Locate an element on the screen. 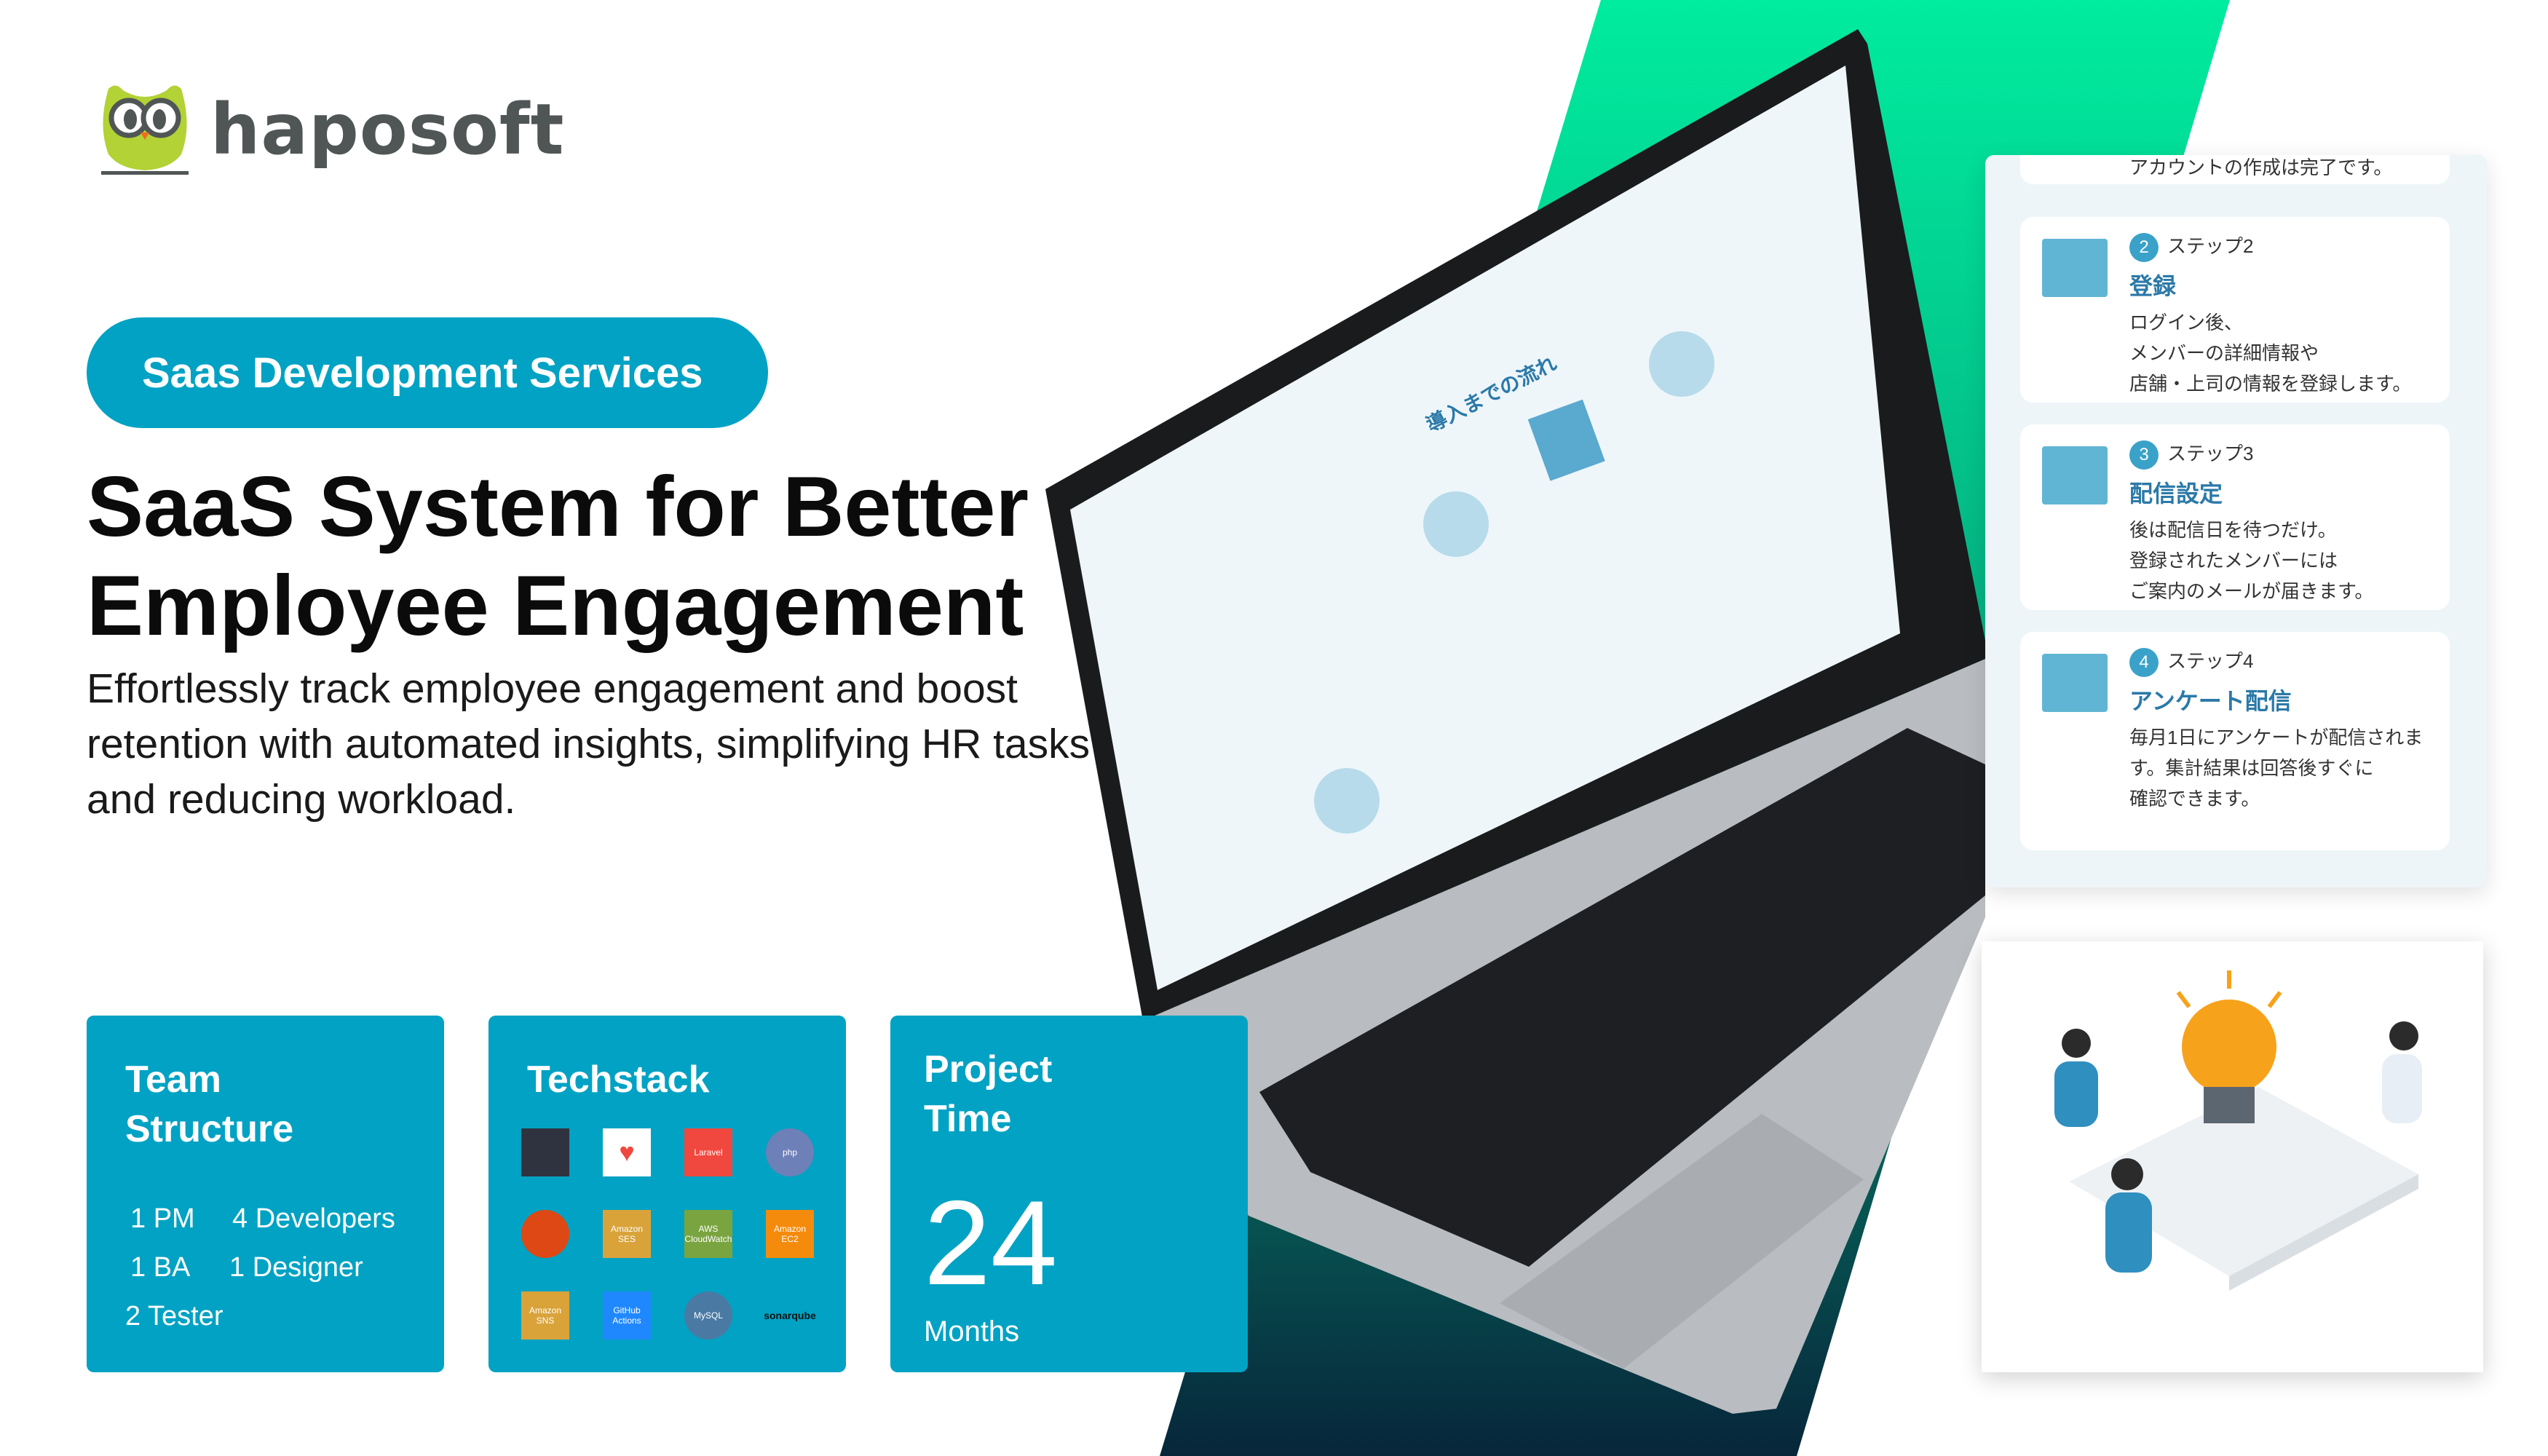 The height and width of the screenshot is (1456, 2548). step-card-1: アカウントの作成は完了です。 is located at coordinates (2235, 169).